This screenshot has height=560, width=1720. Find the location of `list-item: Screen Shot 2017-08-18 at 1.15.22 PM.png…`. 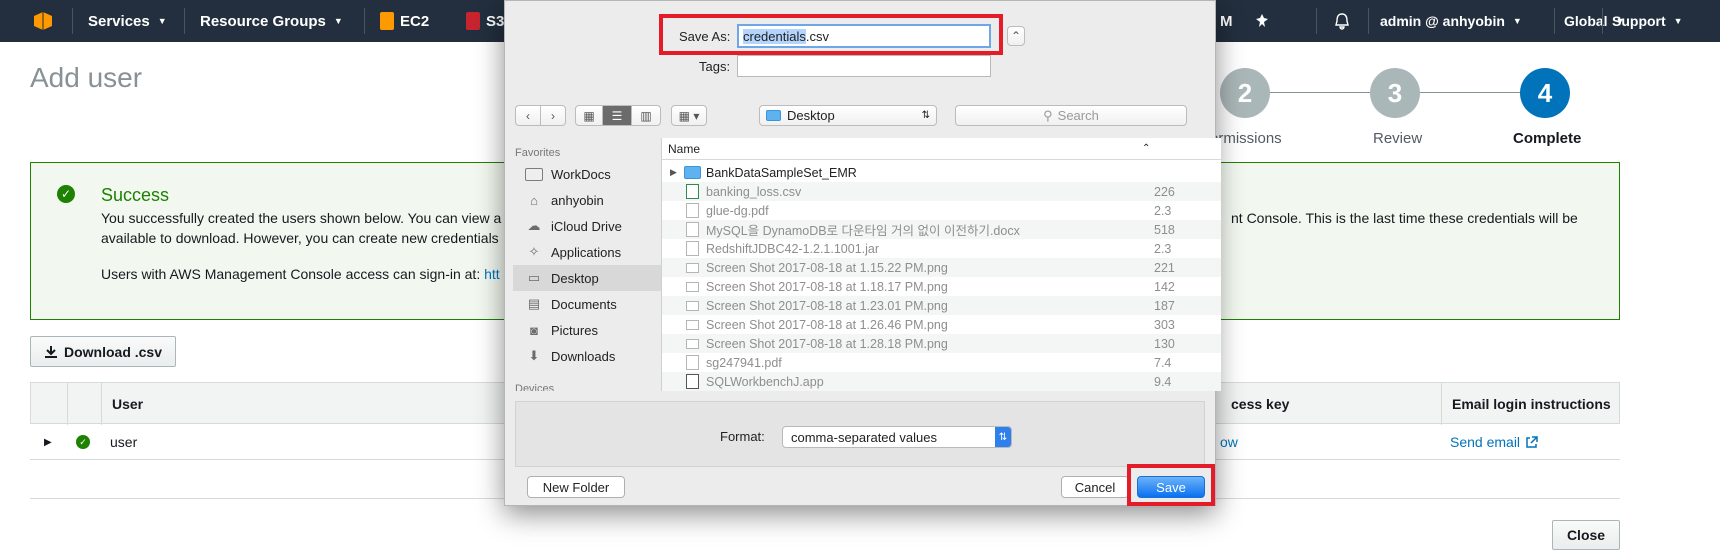

list-item: Screen Shot 2017-08-18 at 1.15.22 PM.png… is located at coordinates (941, 267).